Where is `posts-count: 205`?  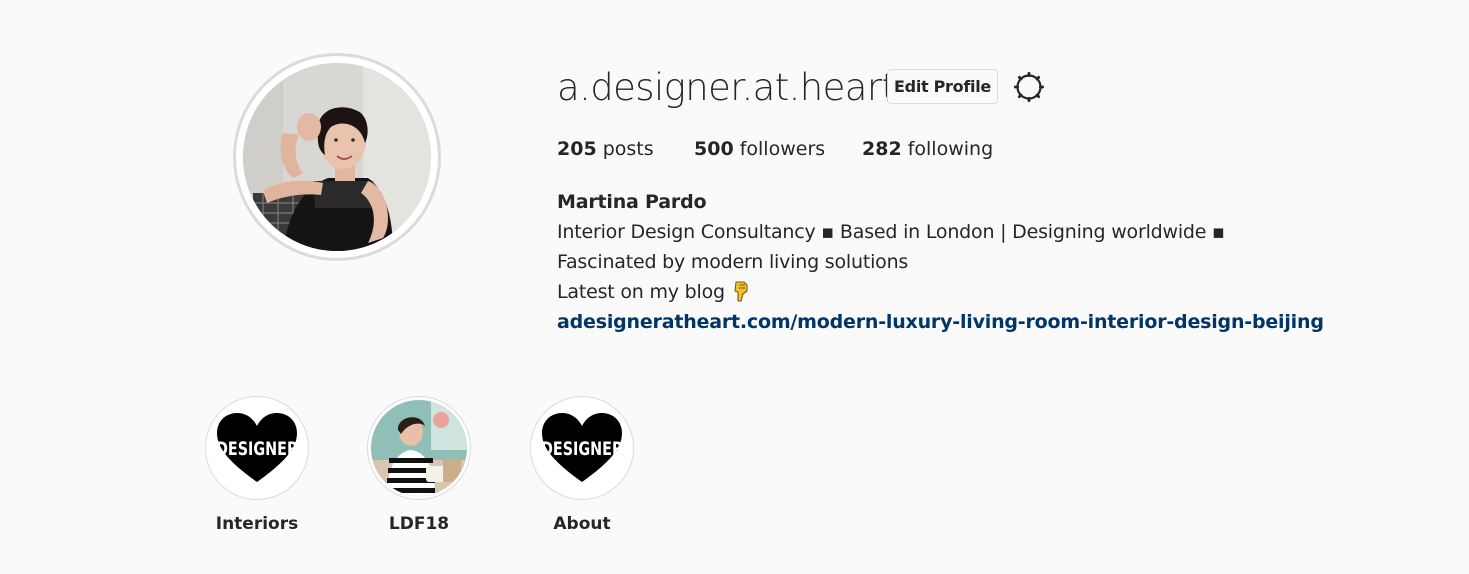
posts-count: 205 is located at coordinates (577, 149).